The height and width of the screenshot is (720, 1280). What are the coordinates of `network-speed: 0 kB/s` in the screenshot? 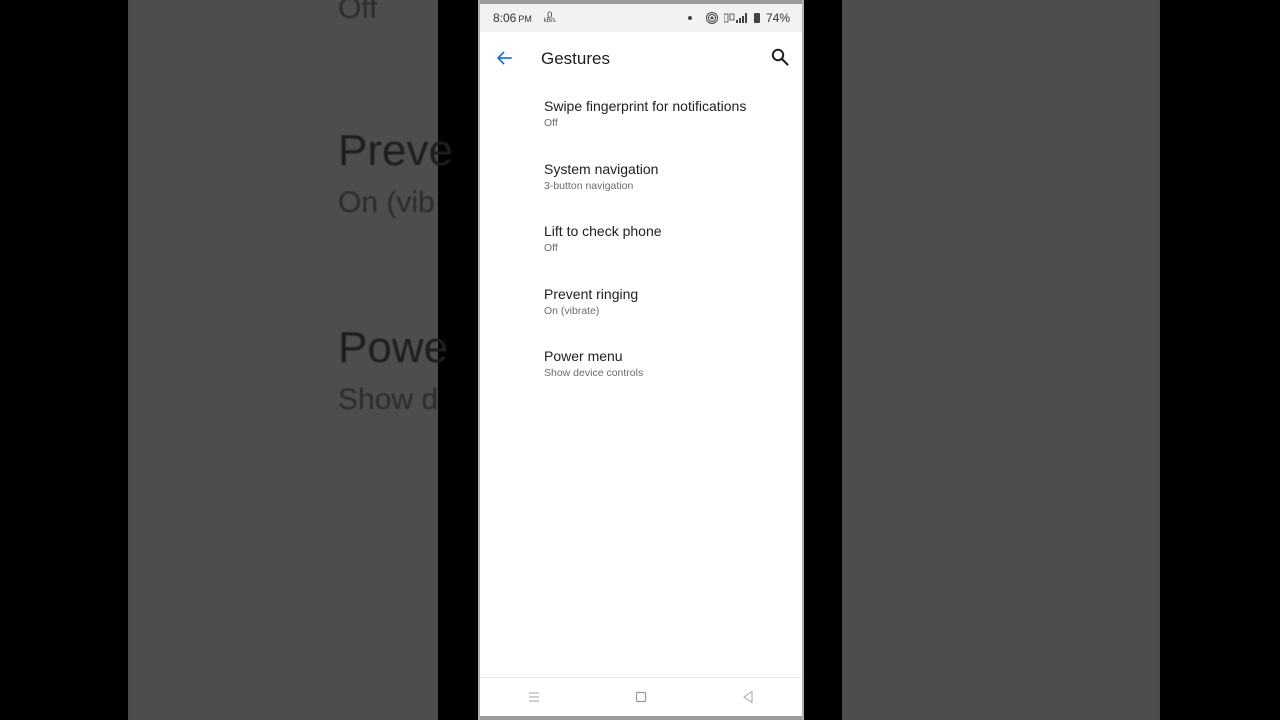 It's located at (549, 17).